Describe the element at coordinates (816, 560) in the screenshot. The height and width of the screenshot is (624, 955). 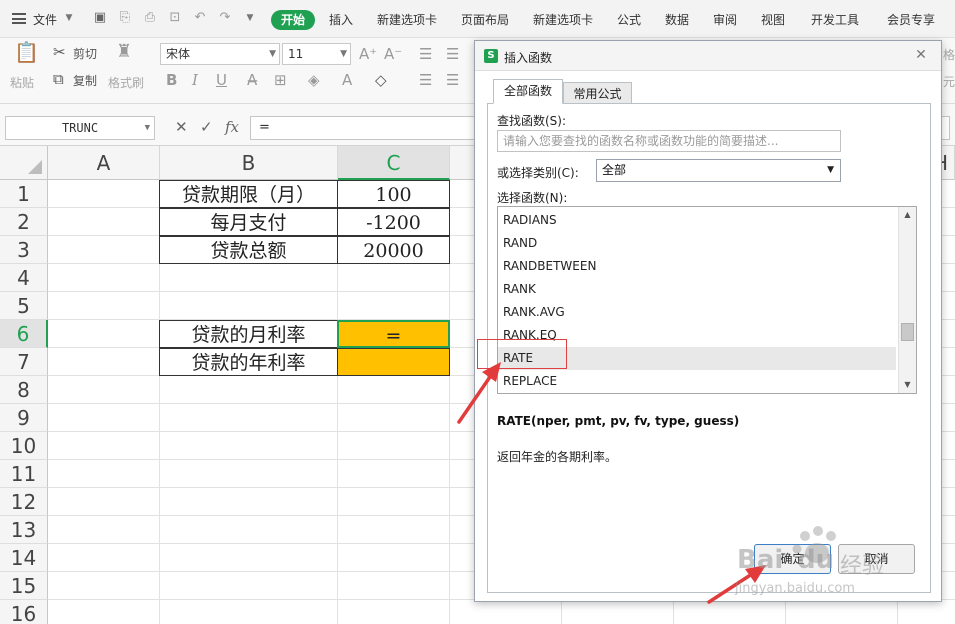
I see `watermark-brand-suffix: du` at that location.